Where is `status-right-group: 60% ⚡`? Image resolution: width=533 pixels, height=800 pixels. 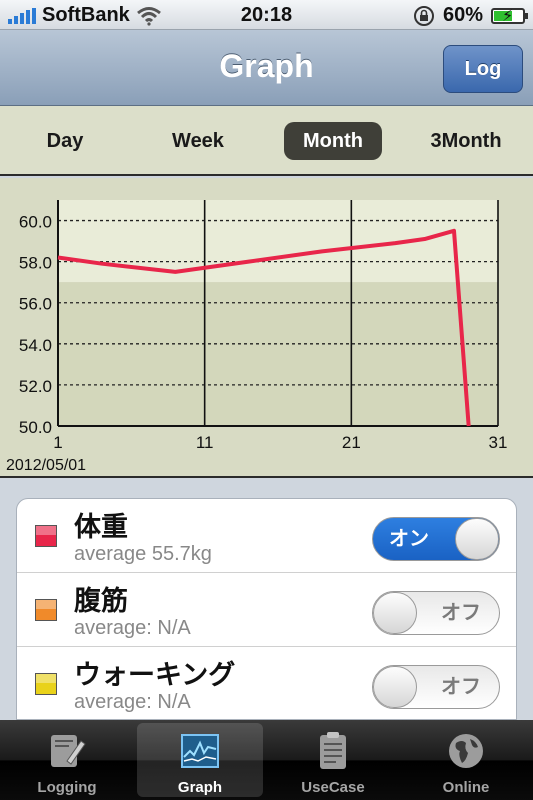
status-right-group: 60% ⚡ is located at coordinates (470, 15).